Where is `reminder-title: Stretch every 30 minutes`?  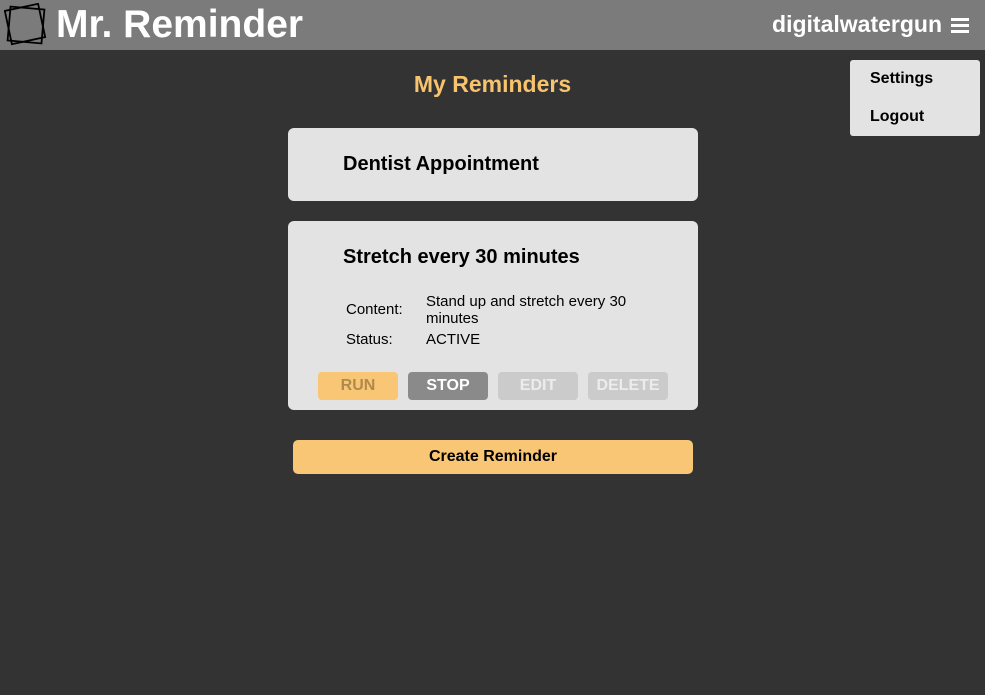
reminder-title: Stretch every 30 minutes is located at coordinates (461, 257).